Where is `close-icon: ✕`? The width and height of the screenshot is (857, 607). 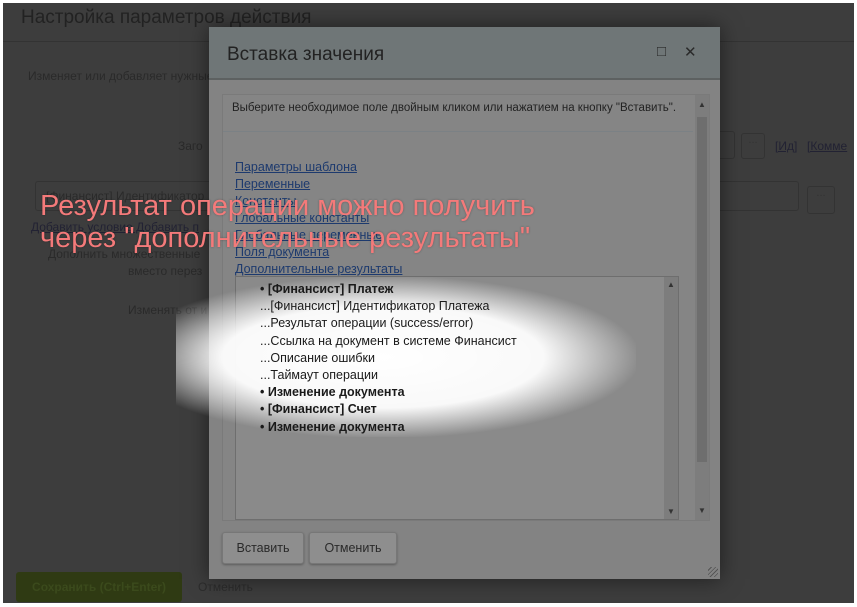
close-icon: ✕ is located at coordinates (690, 52).